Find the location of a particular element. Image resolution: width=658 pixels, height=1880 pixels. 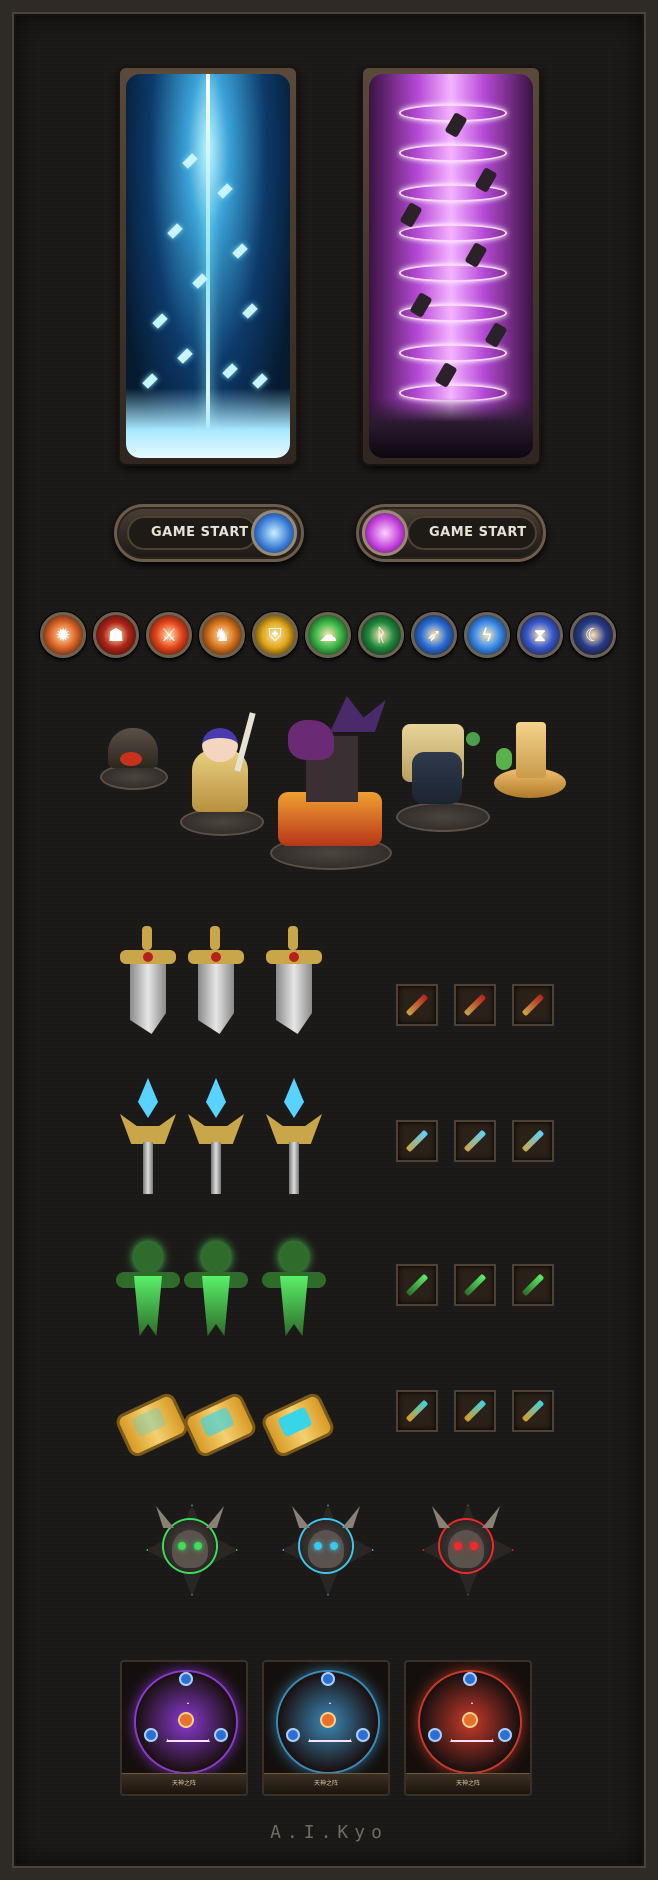

purple-magic-circle-card: 天神之阵 is located at coordinates (184, 1728).